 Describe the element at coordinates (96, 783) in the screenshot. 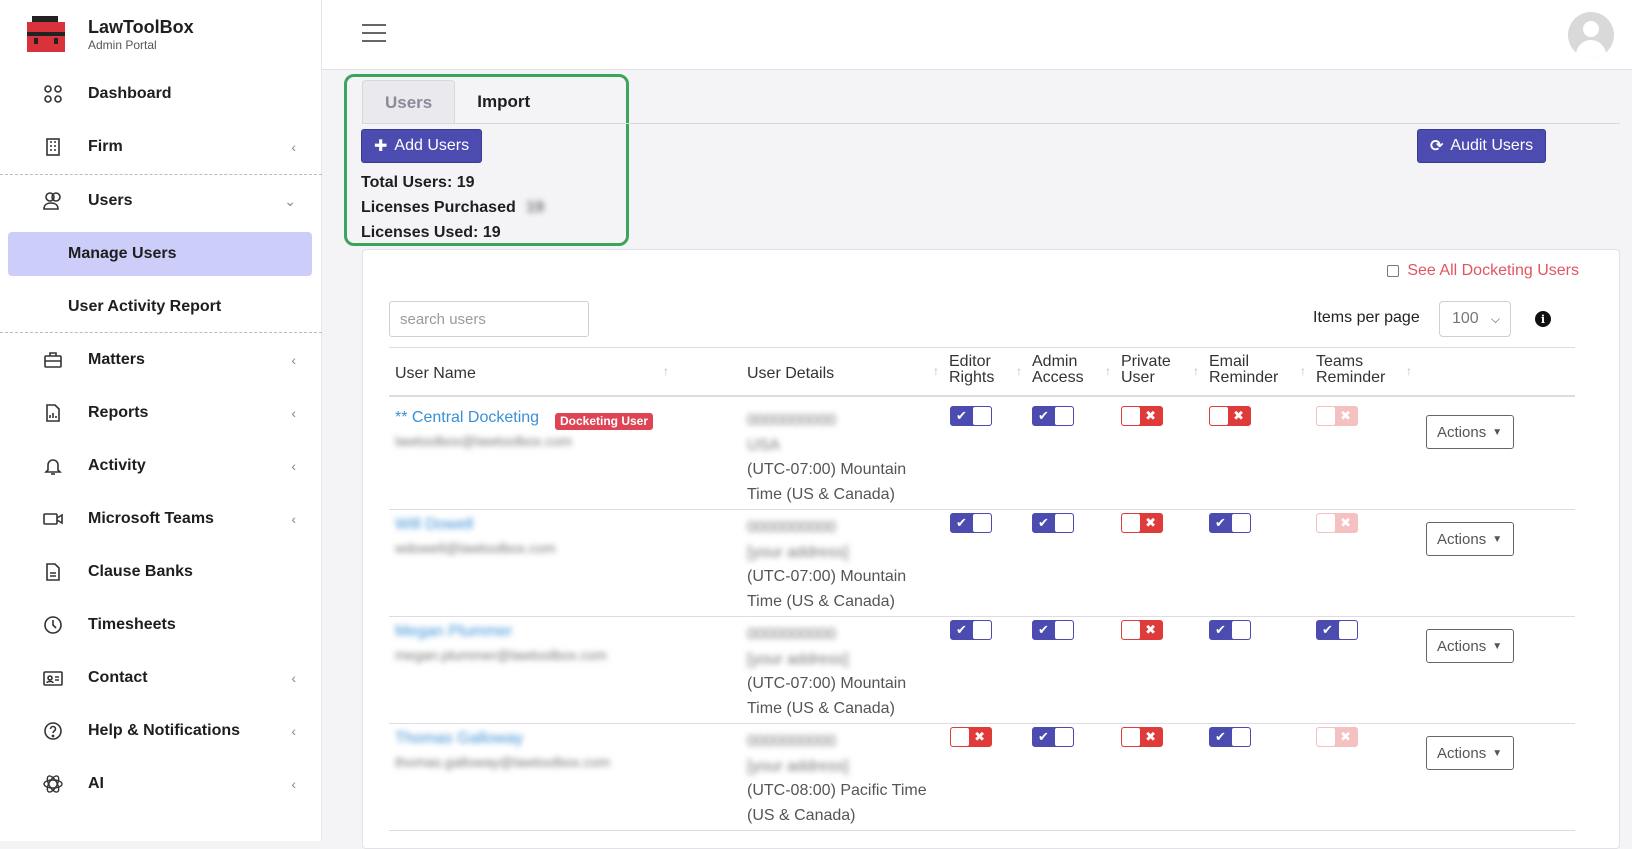

I see `sidebar-item-label: AI` at that location.